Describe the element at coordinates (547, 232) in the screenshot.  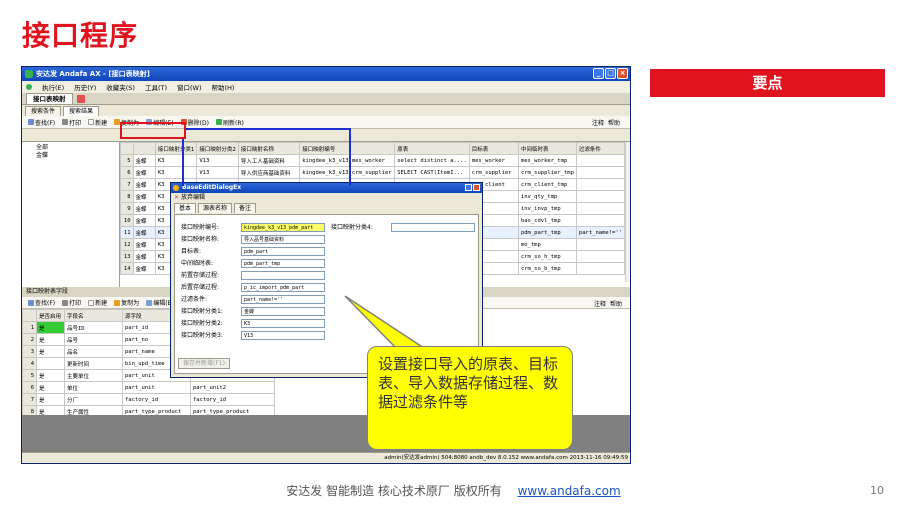
I see `table-cell: pdm_part_tmp` at that location.